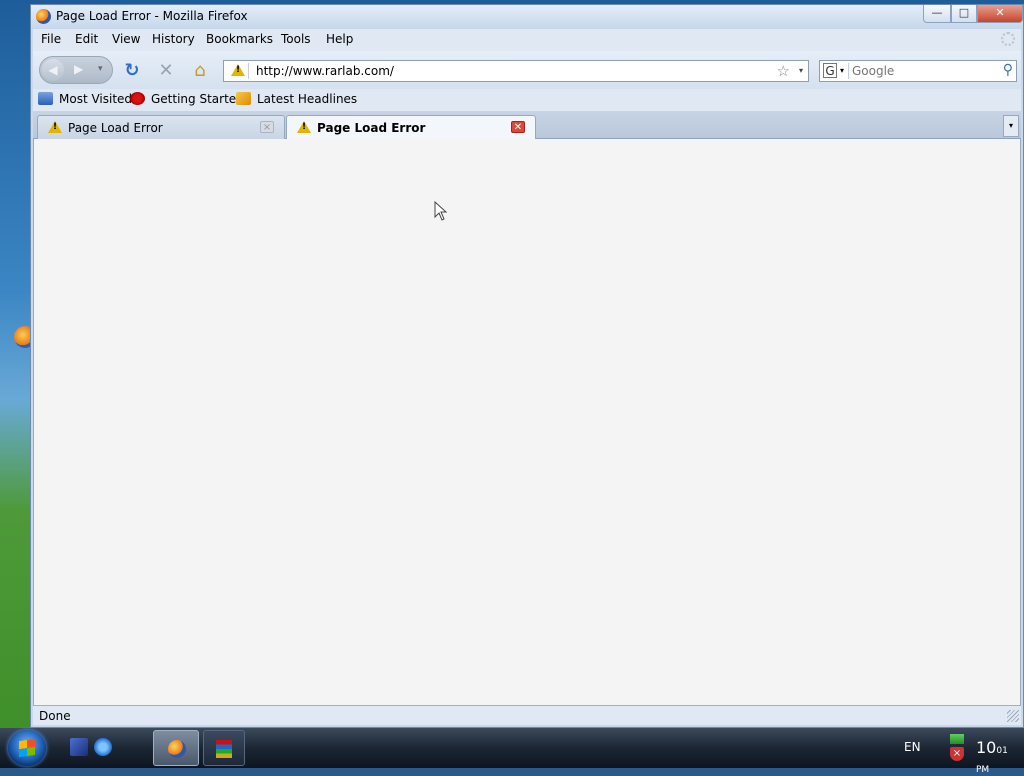  I want to click on rss-feed-icon, so click(243, 98).